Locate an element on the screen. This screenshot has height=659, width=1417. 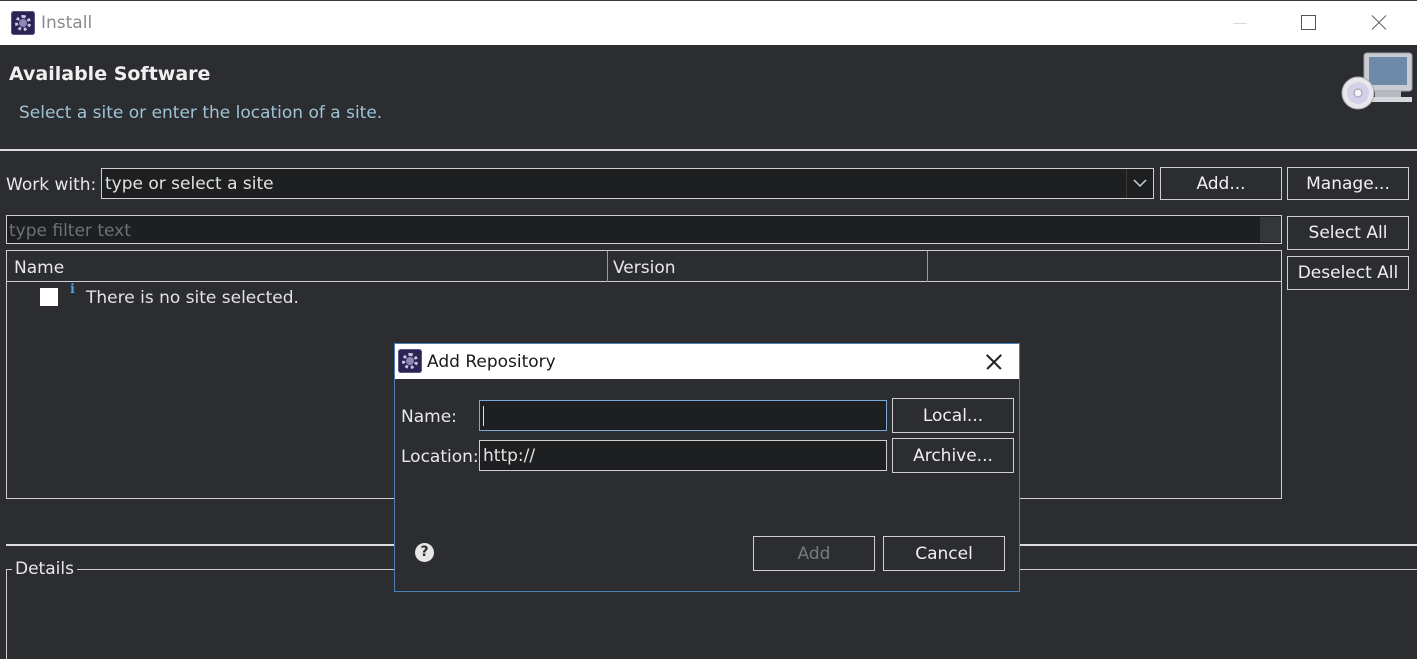
row-checkbox is located at coordinates (49, 297).